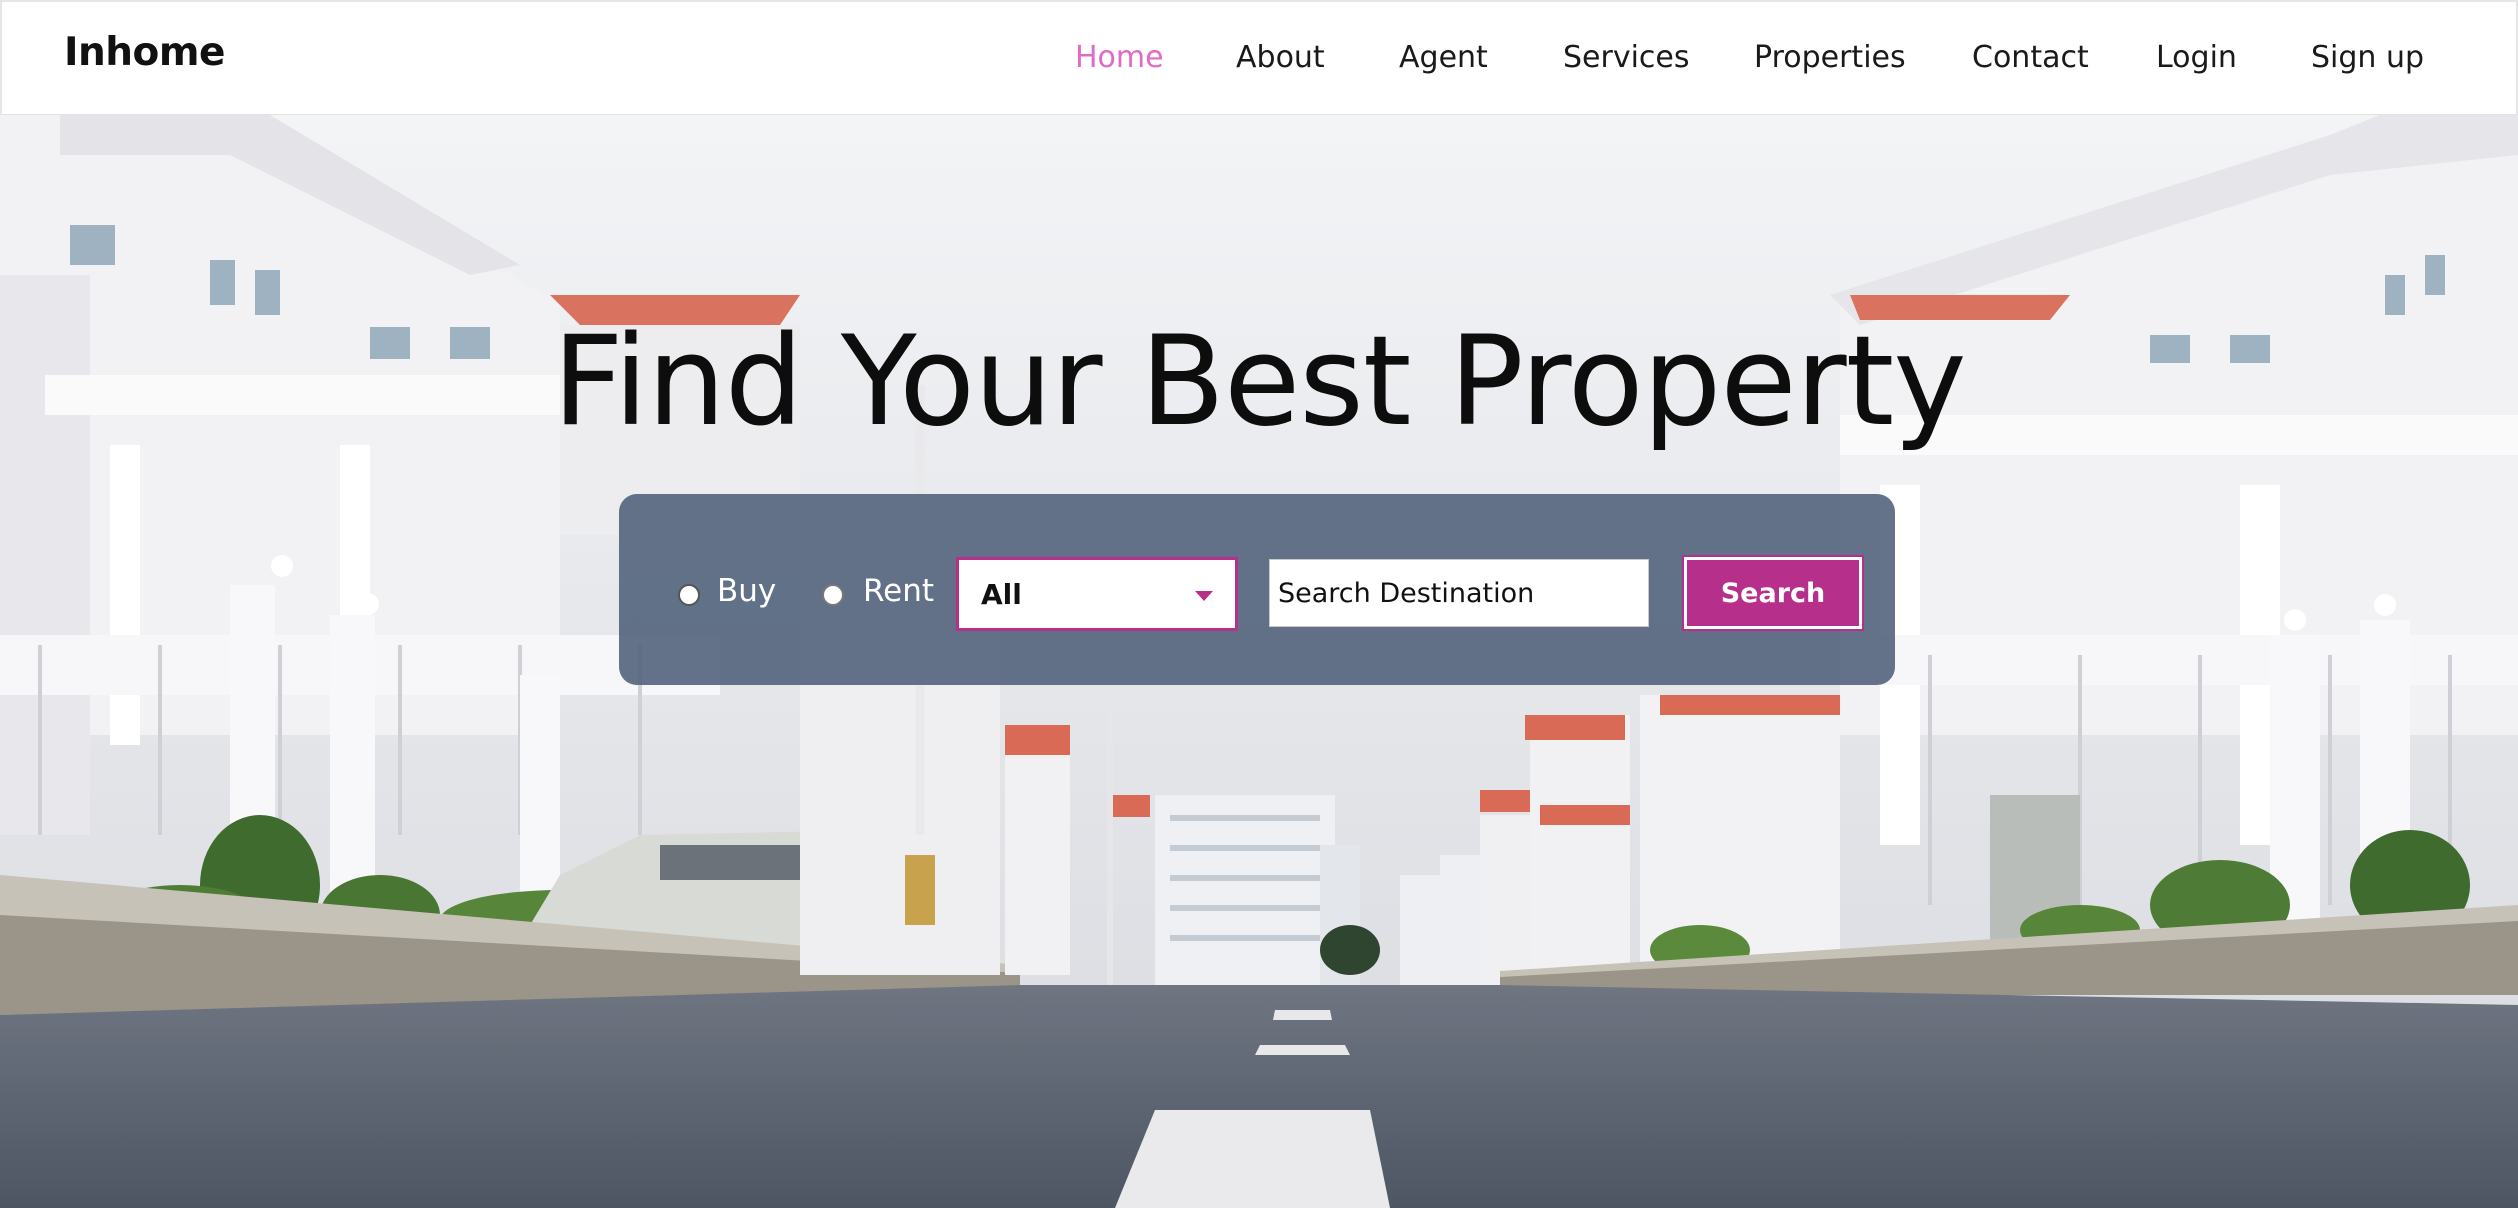 The width and height of the screenshot is (2518, 1208). What do you see at coordinates (2196, 57) in the screenshot?
I see `nav-login: Login` at bounding box center [2196, 57].